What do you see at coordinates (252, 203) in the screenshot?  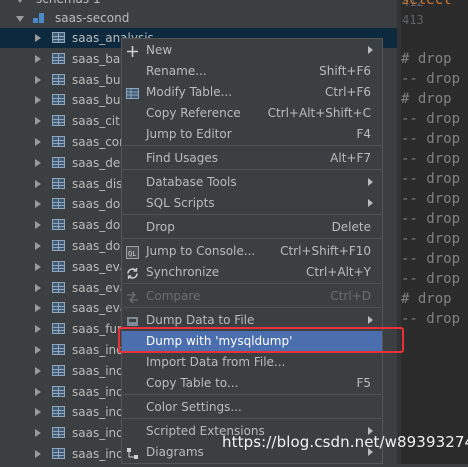 I see `menu-item-sql-scripts: SQL Scripts` at bounding box center [252, 203].